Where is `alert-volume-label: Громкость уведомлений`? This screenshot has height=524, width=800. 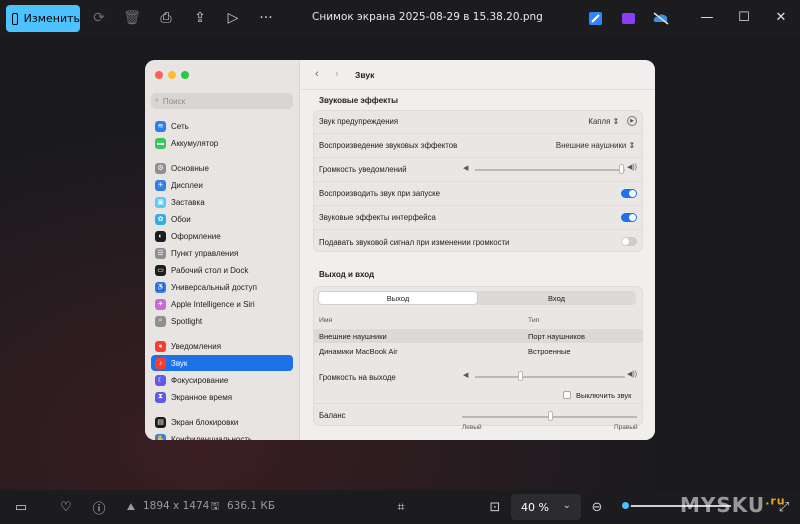 alert-volume-label: Громкость уведомлений is located at coordinates (363, 169).